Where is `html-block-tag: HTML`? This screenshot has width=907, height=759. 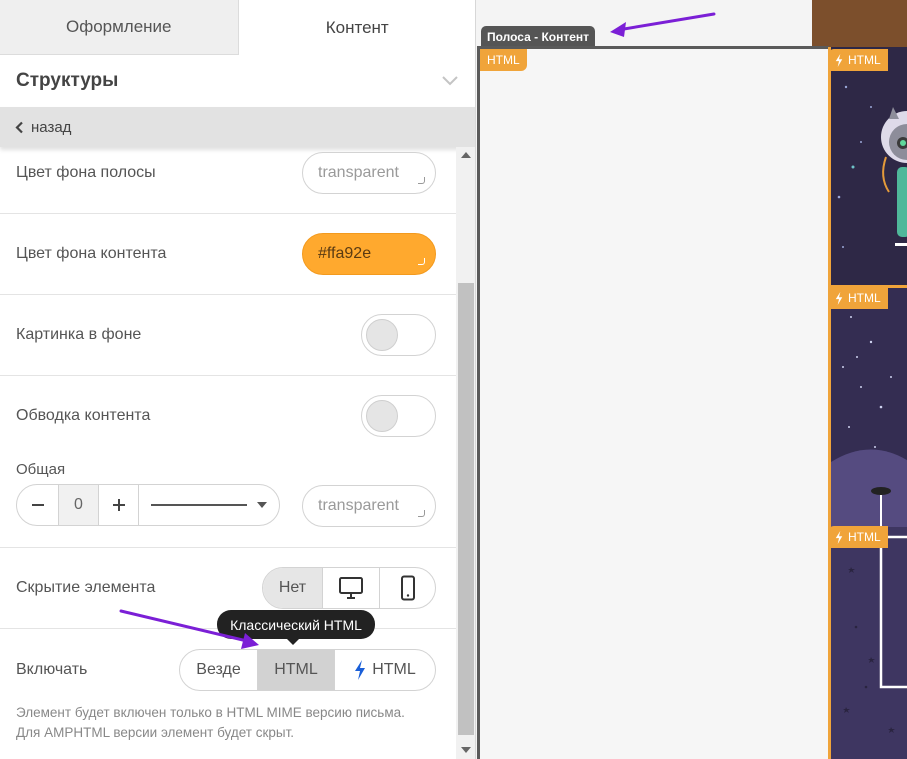 html-block-tag: HTML is located at coordinates (503, 60).